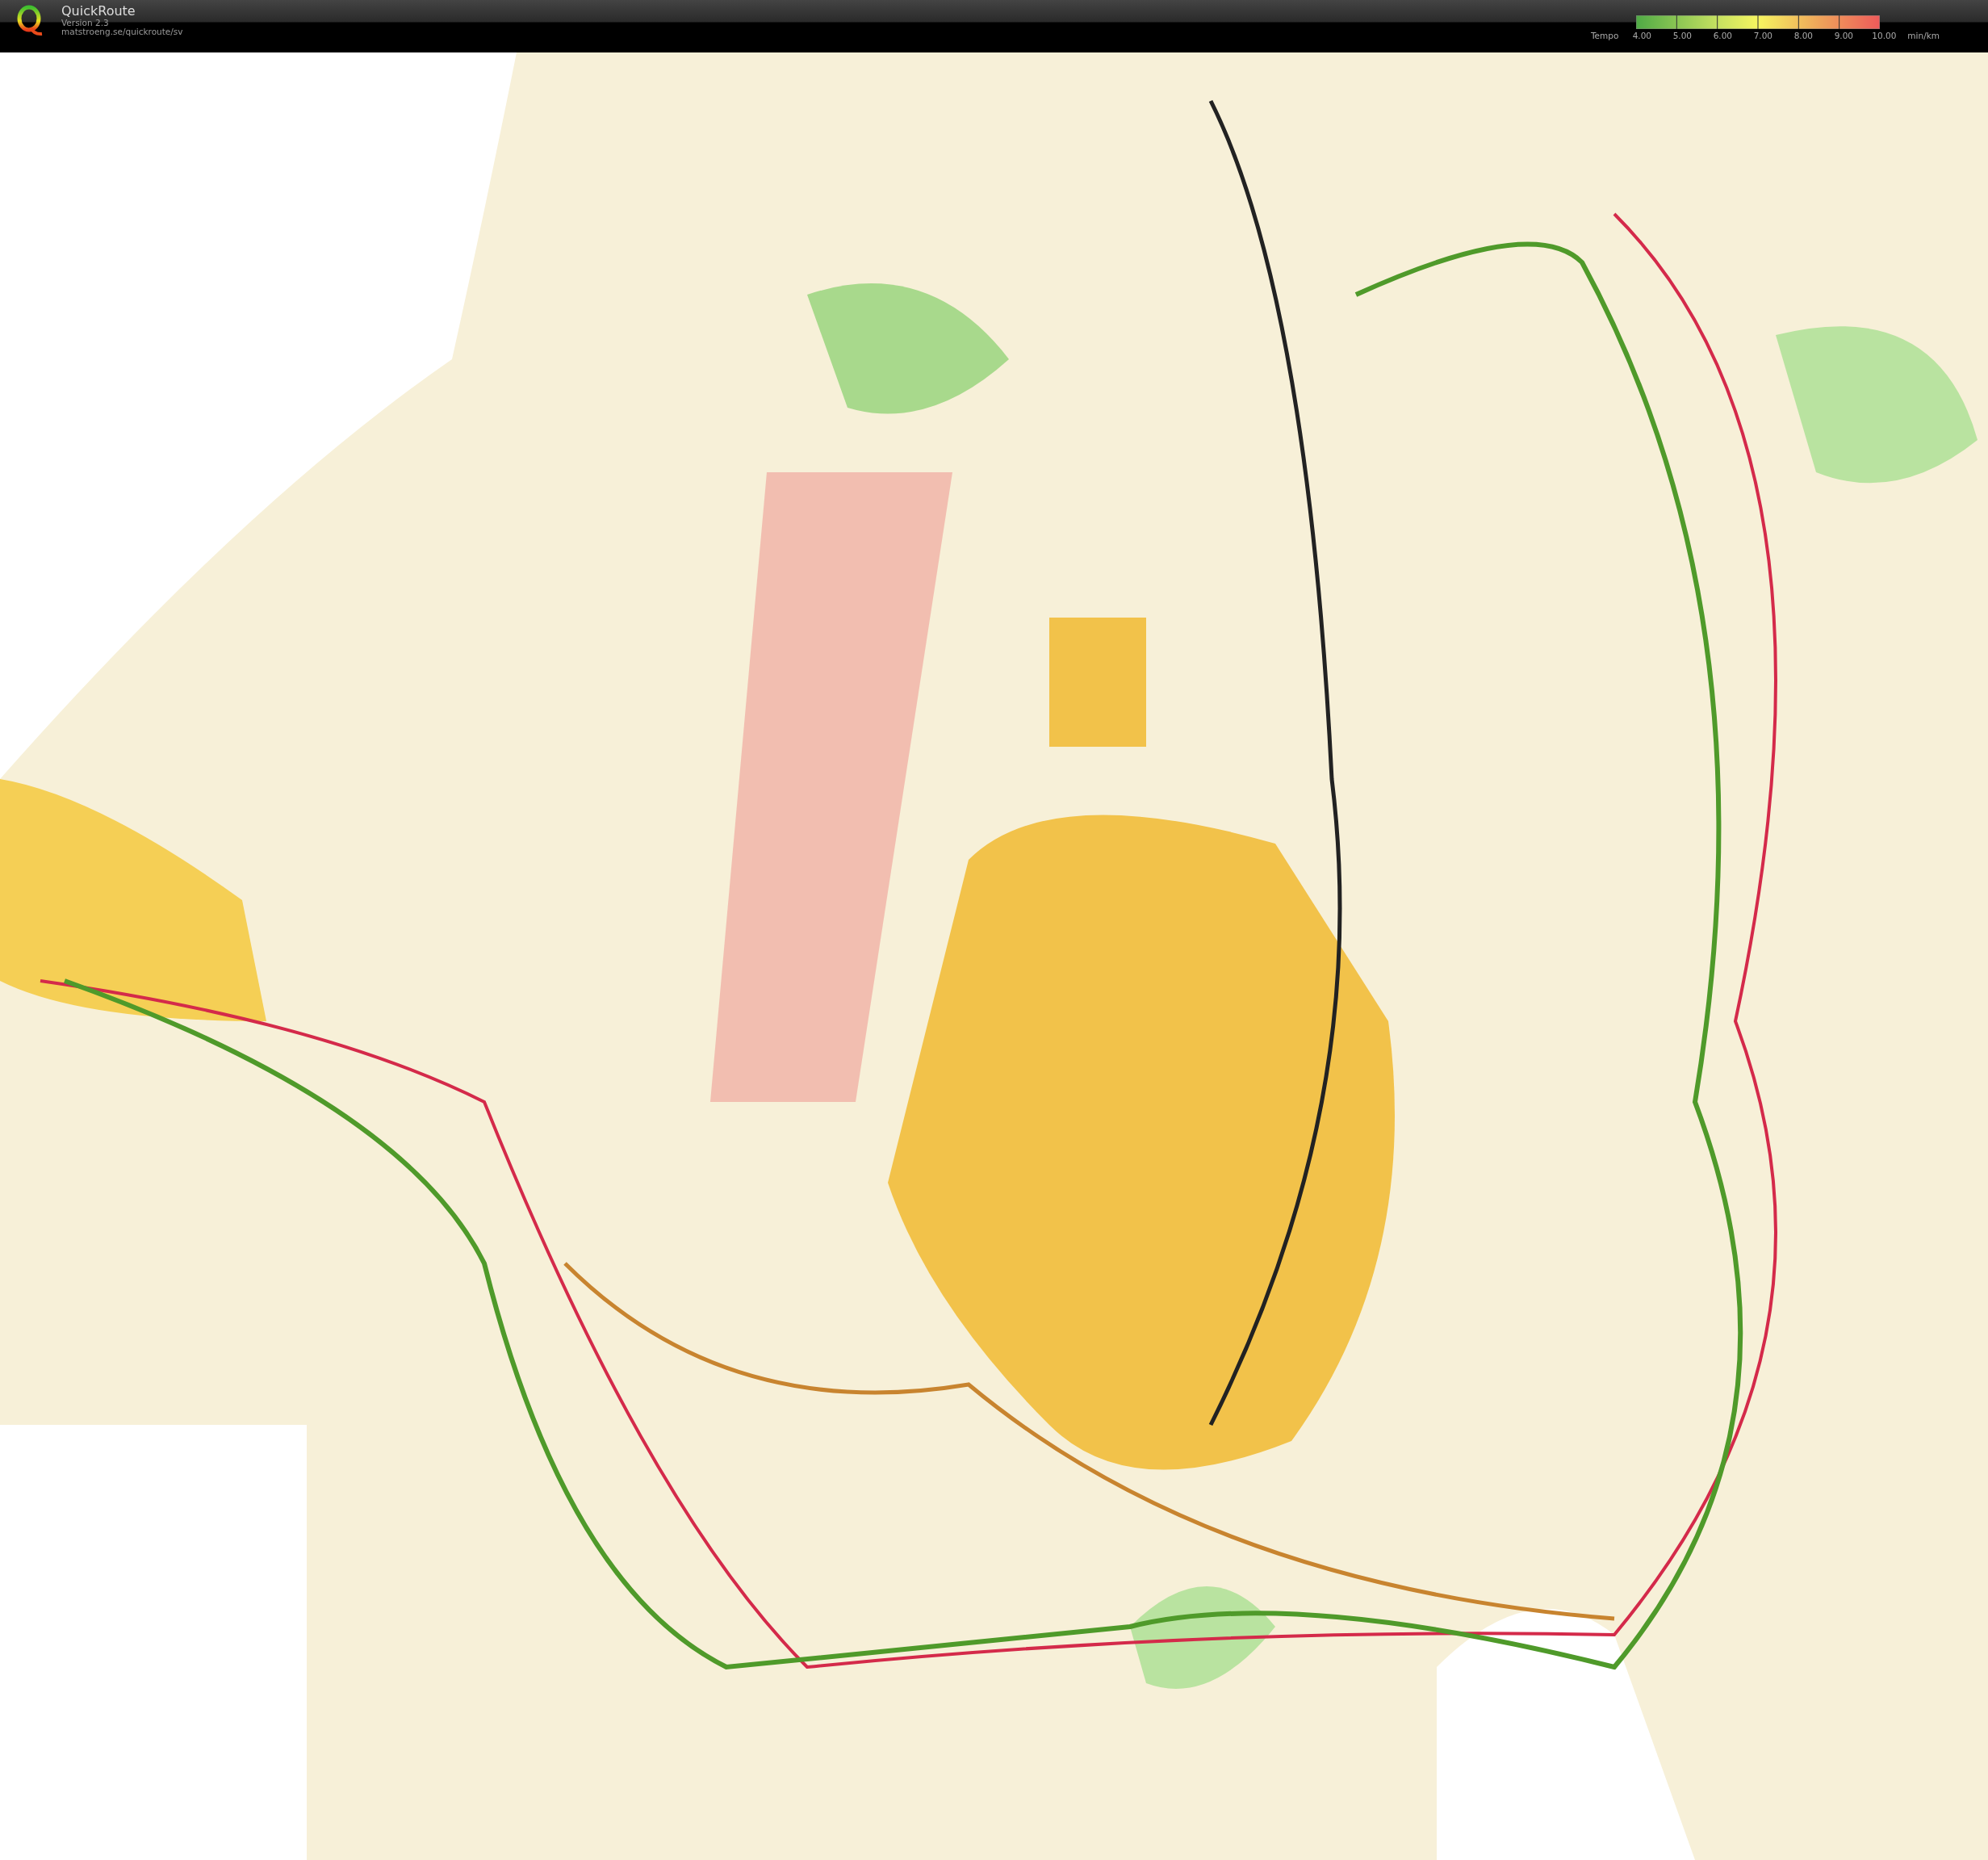  What do you see at coordinates (1763, 35) in the screenshot?
I see `tempo-tick-label: 7.00` at bounding box center [1763, 35].